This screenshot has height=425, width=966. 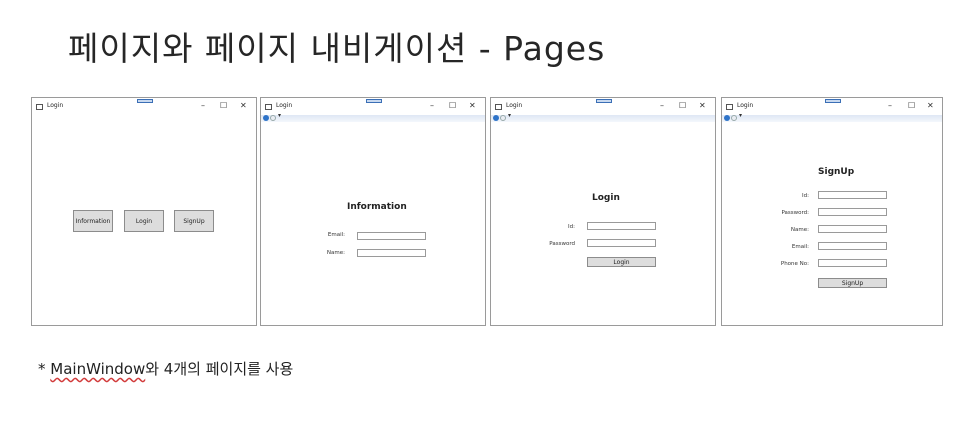 What do you see at coordinates (606, 198) in the screenshot?
I see `page-heading: Login` at bounding box center [606, 198].